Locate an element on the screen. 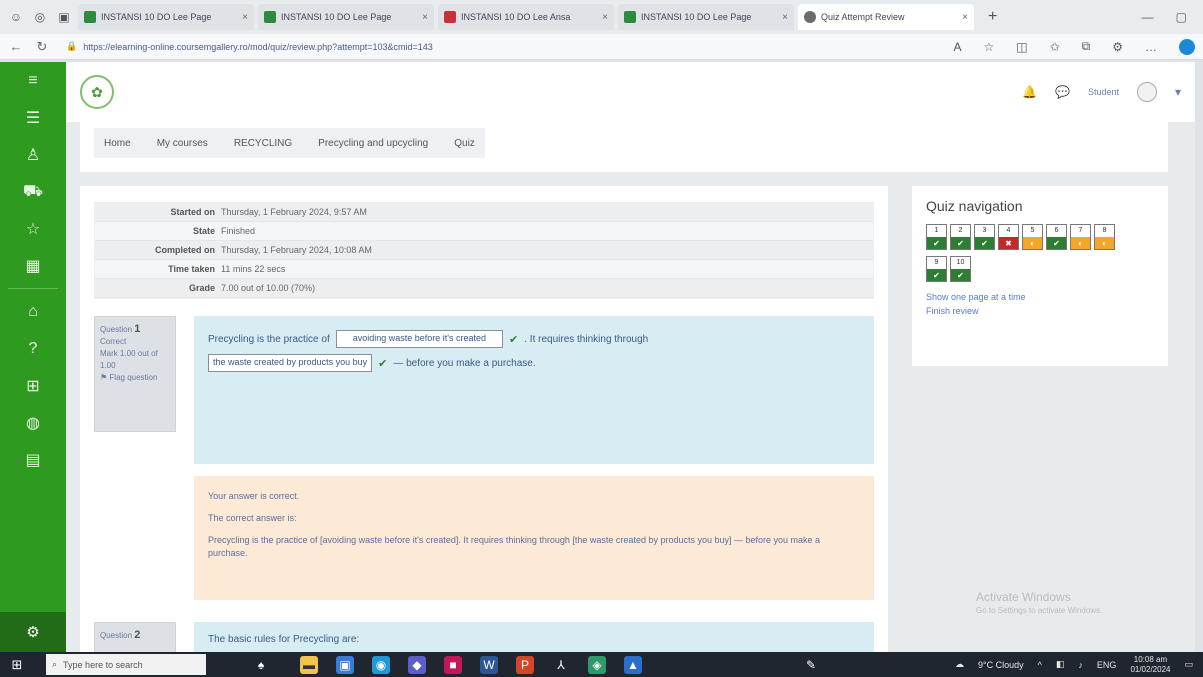  flag-question-link: ⚑ Flag question is located at coordinates (135, 378).